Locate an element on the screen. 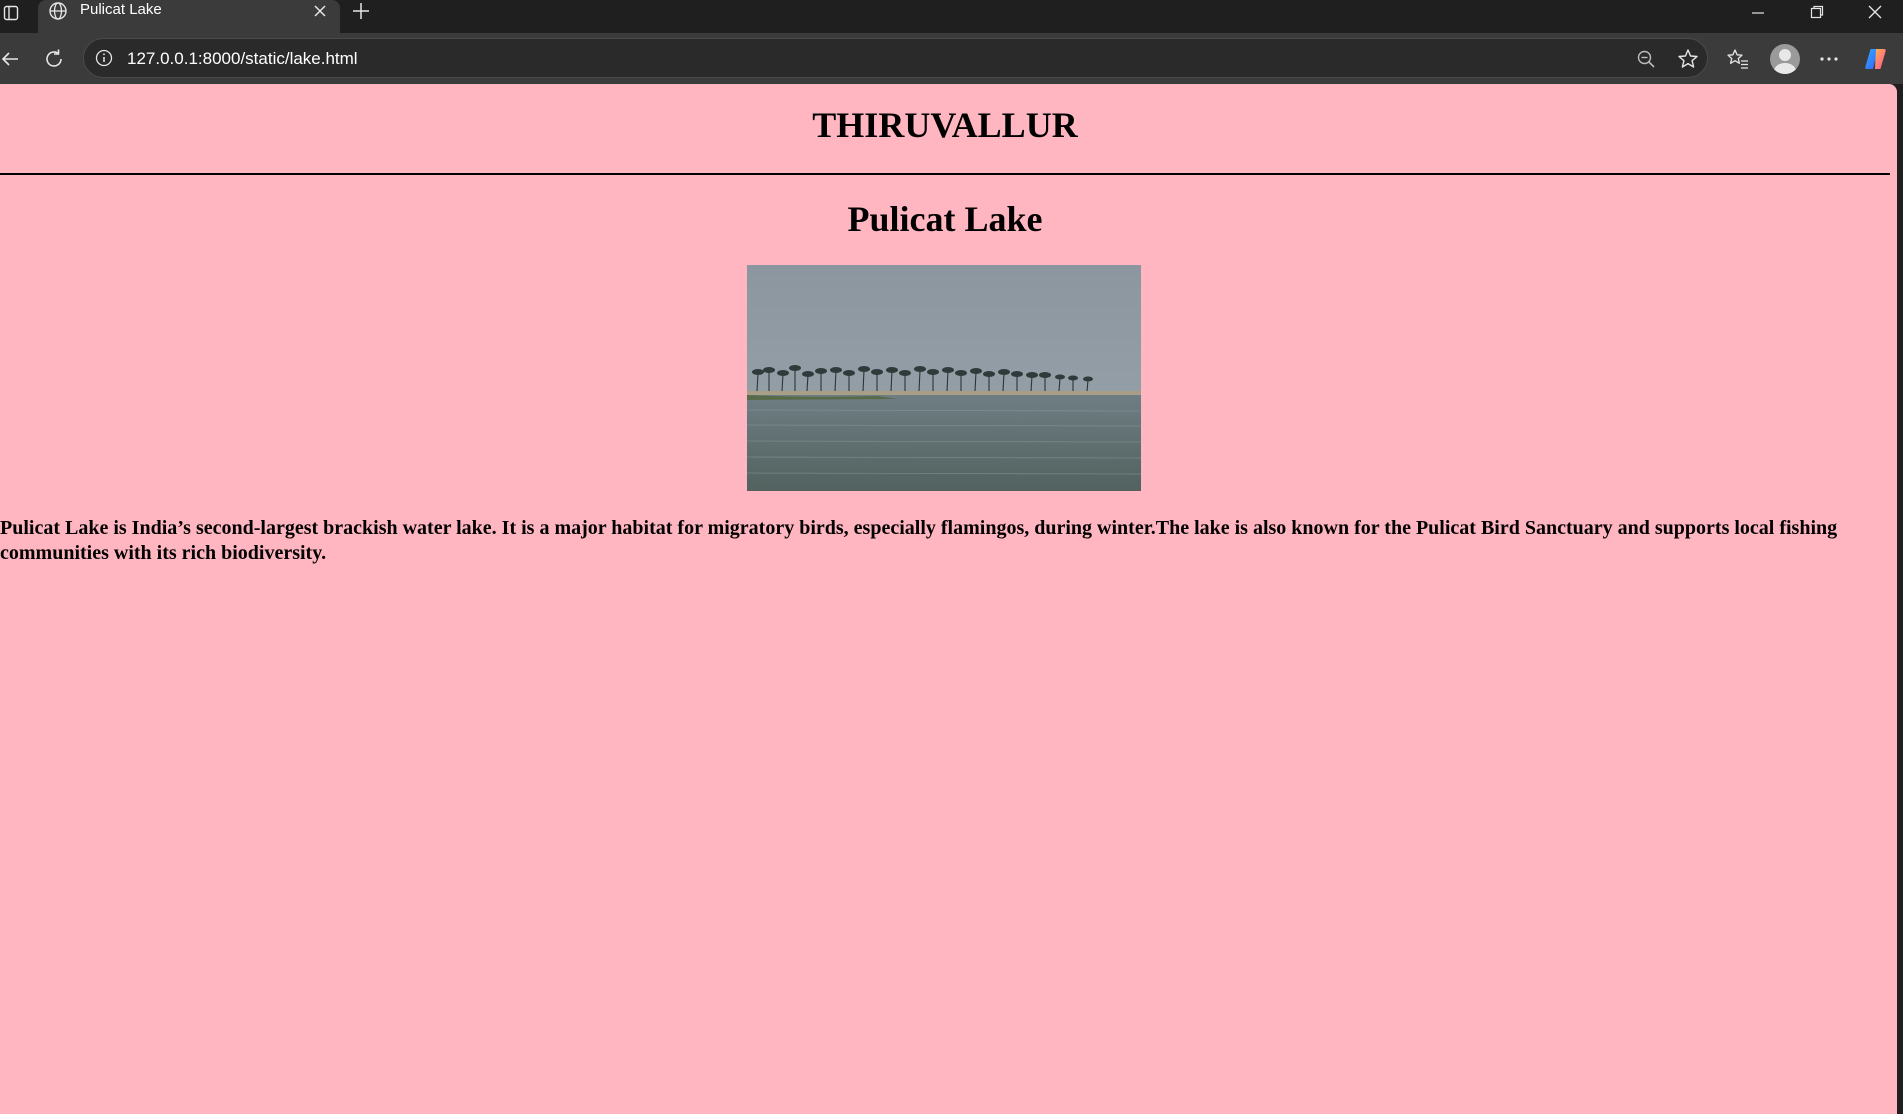  restore-icon is located at coordinates (1817, 12).